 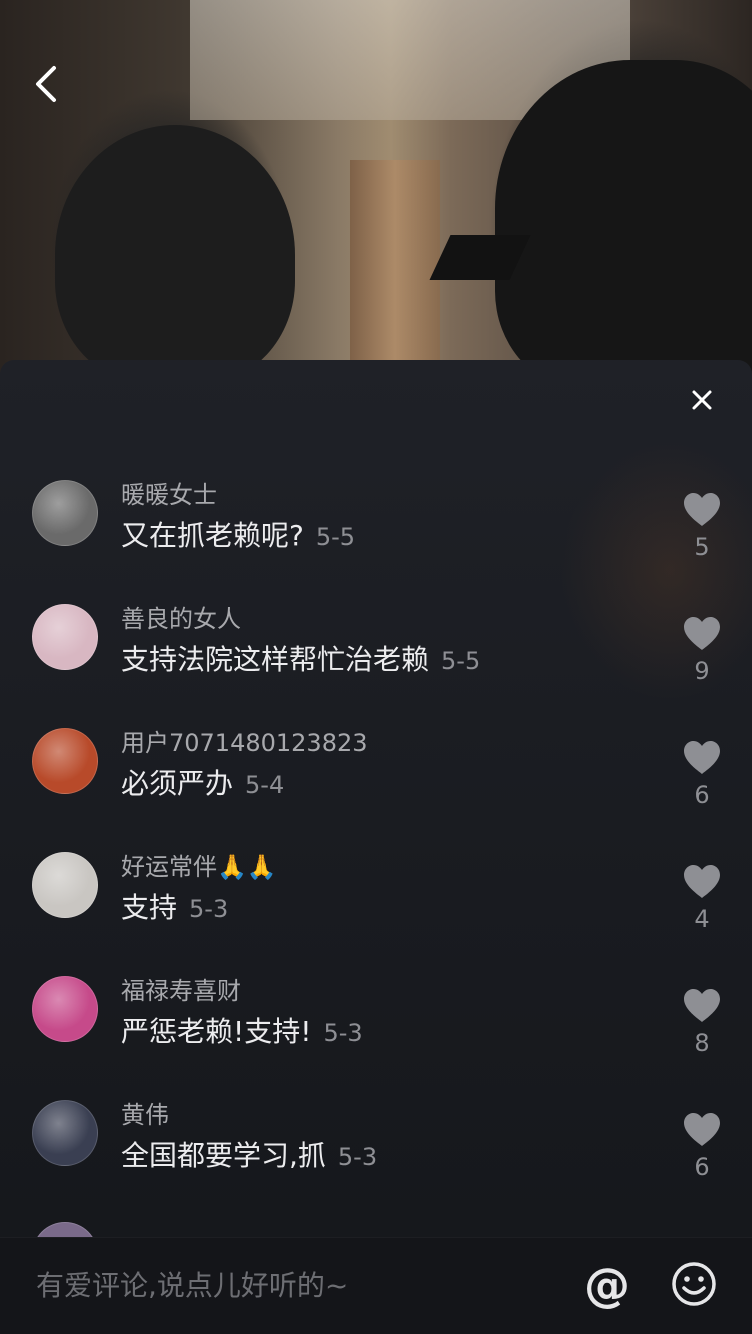 What do you see at coordinates (212, 535) in the screenshot?
I see `comment-text: 又在抓老赖呢?` at bounding box center [212, 535].